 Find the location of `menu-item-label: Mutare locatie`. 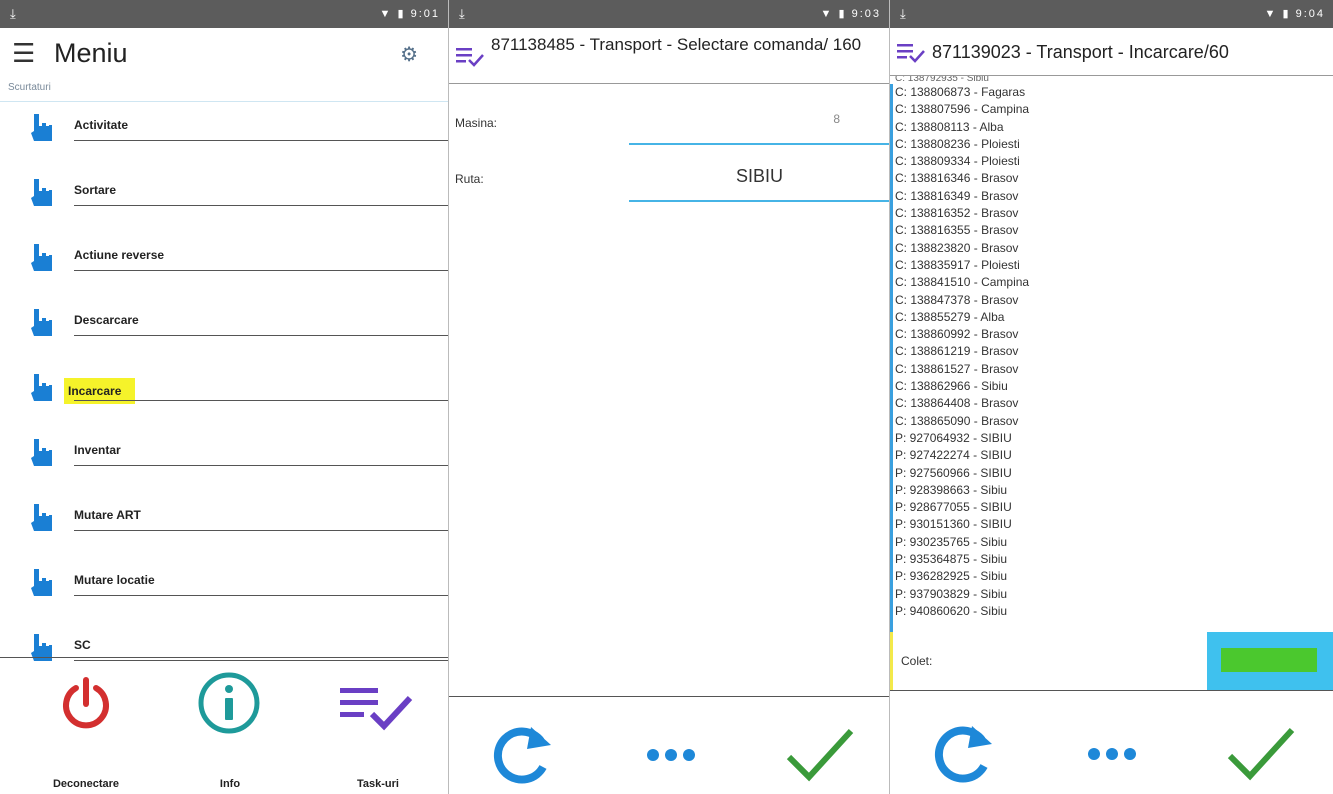

menu-item-label: Mutare locatie is located at coordinates (114, 580).